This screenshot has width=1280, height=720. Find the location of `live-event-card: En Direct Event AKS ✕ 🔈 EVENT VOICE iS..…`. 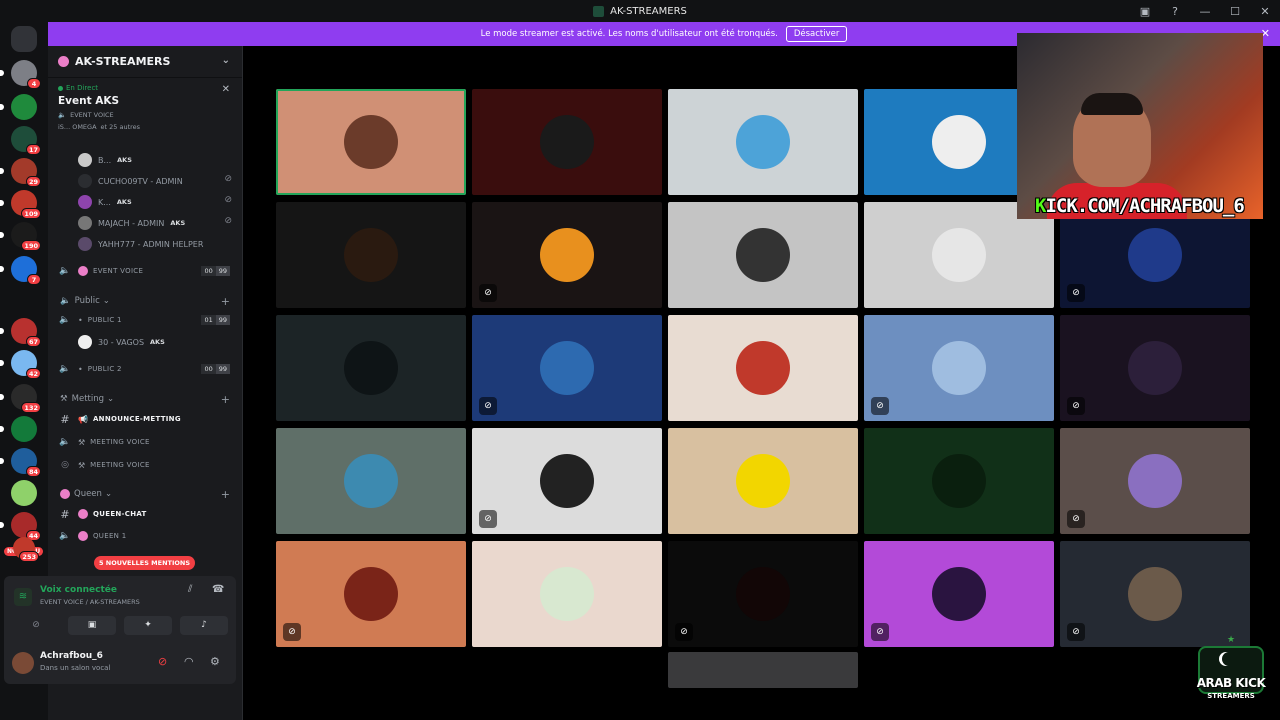

live-event-card: En Direct Event AKS ✕ 🔈 EVENT VOICE iS..… is located at coordinates (145, 106).